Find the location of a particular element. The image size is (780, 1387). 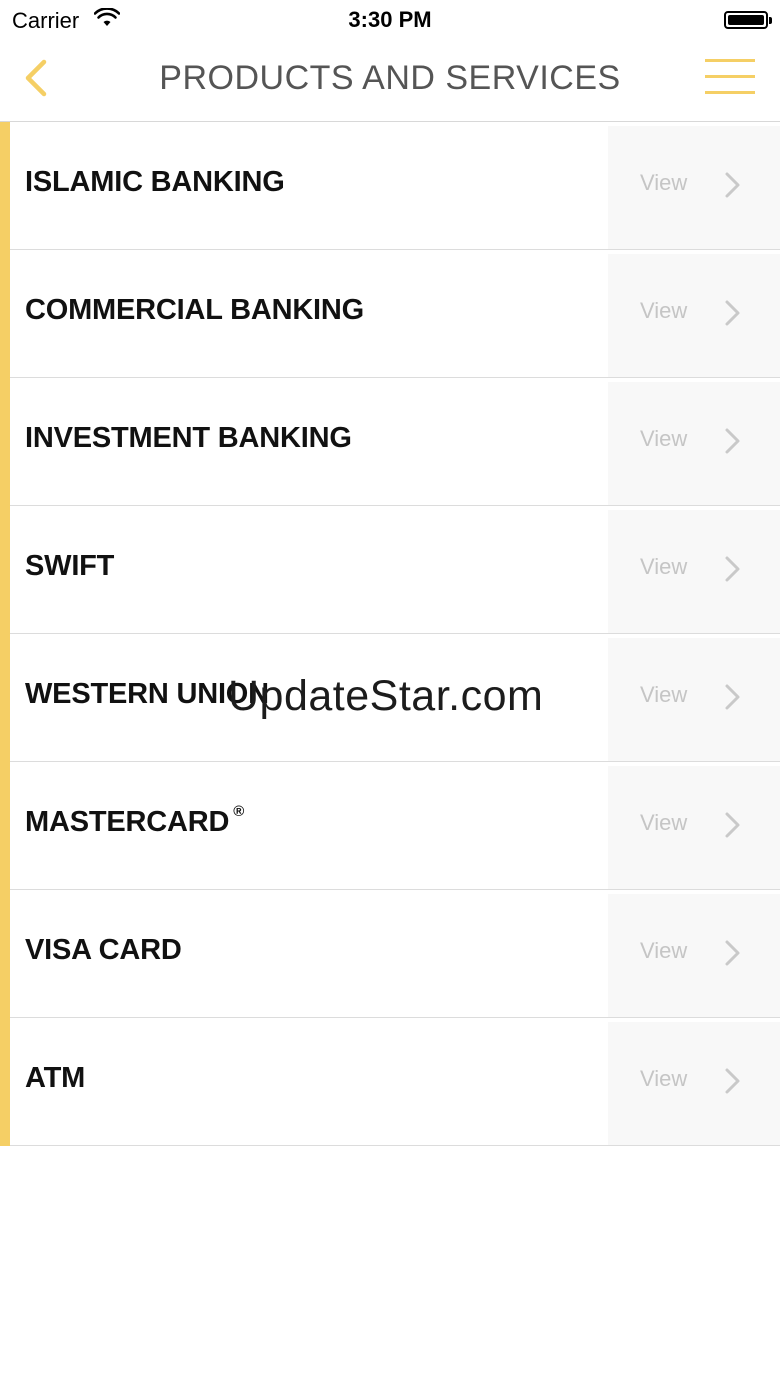

list-item-label: MASTERCARD ® is located at coordinates (135, 820).